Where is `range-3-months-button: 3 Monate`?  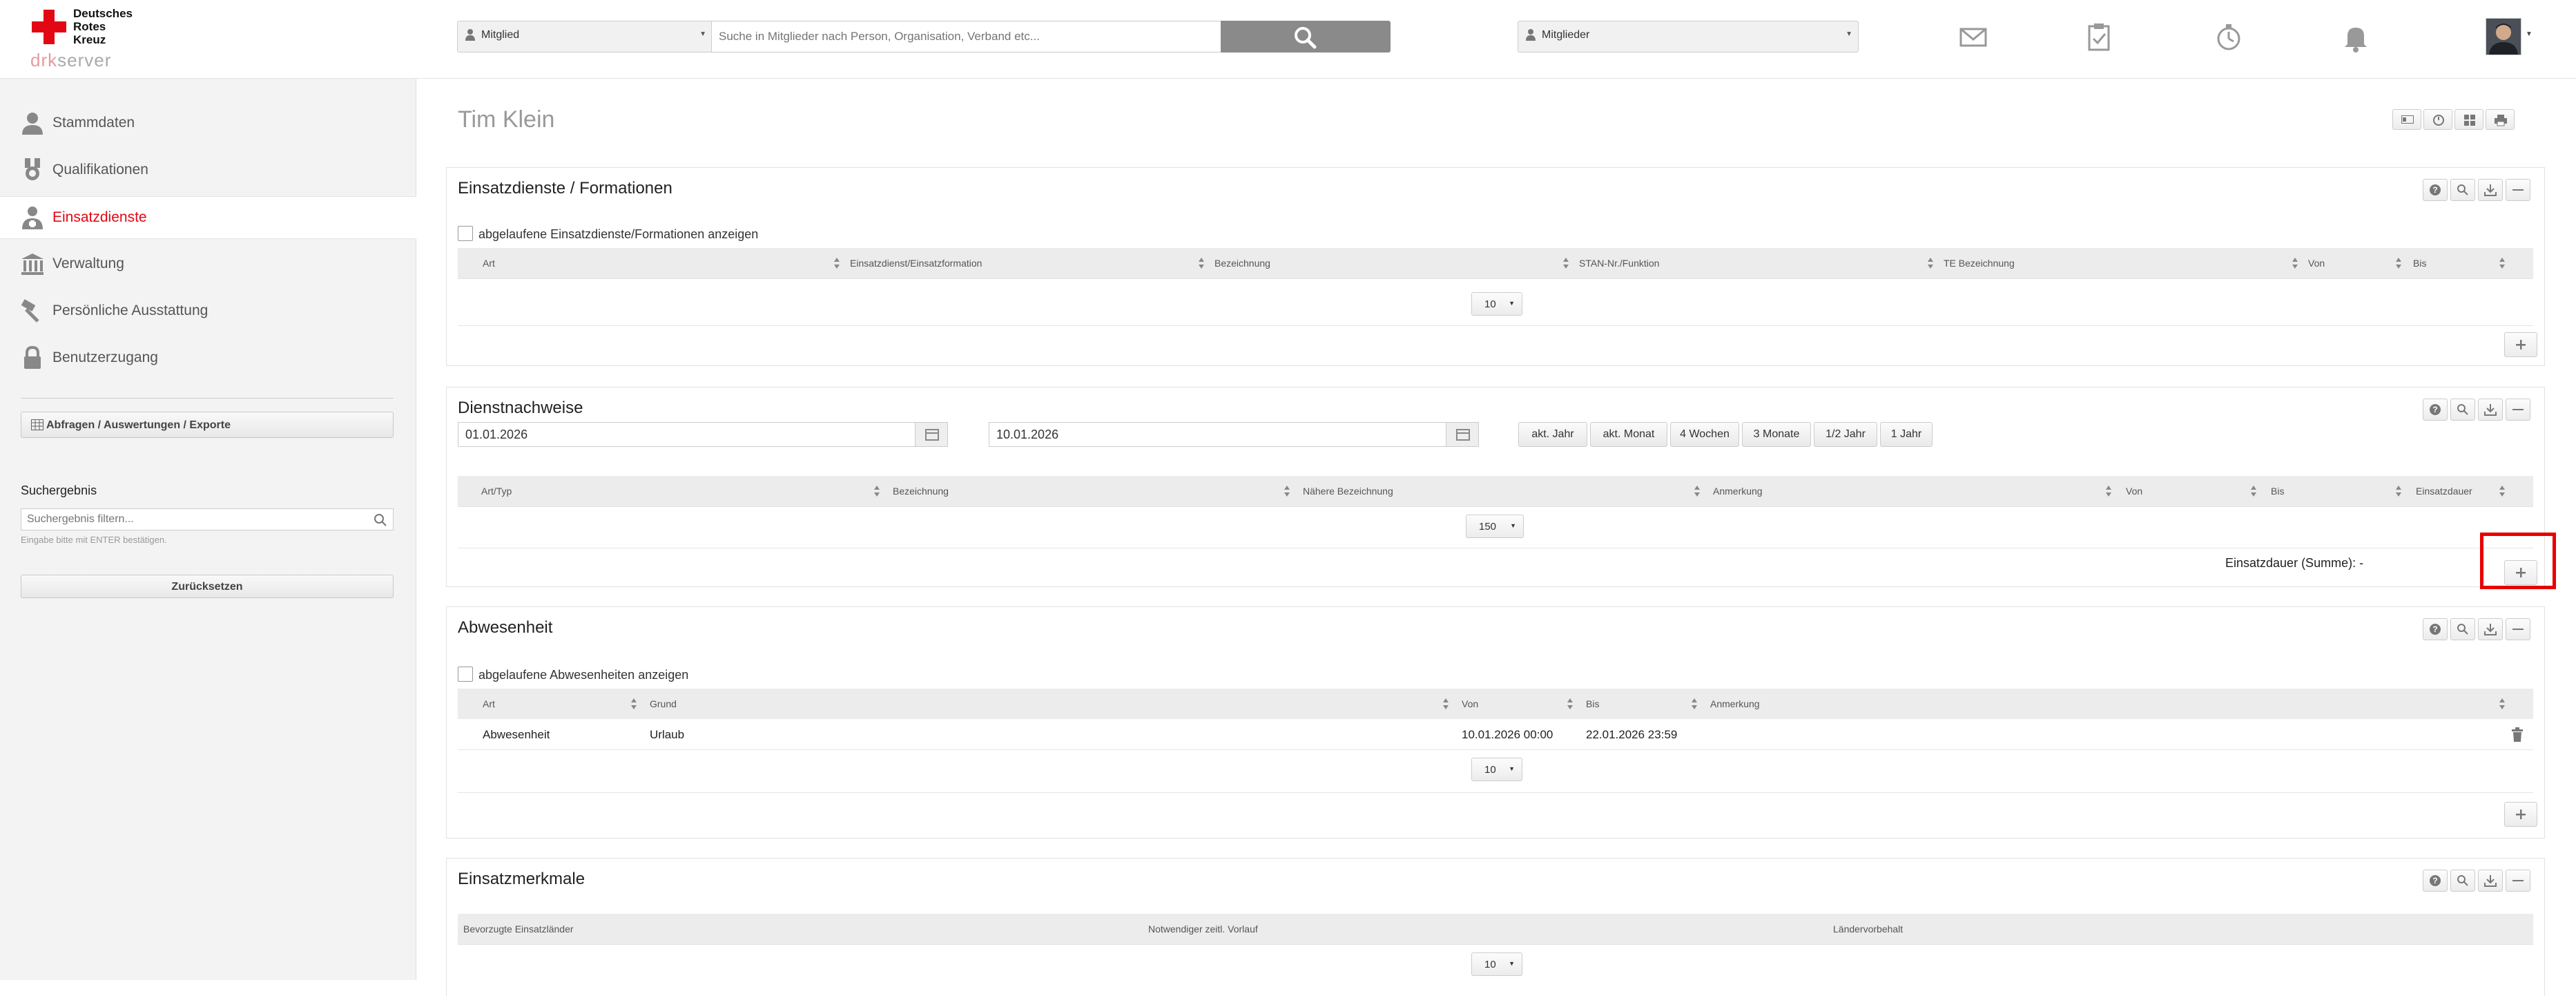 range-3-months-button: 3 Monate is located at coordinates (1776, 435).